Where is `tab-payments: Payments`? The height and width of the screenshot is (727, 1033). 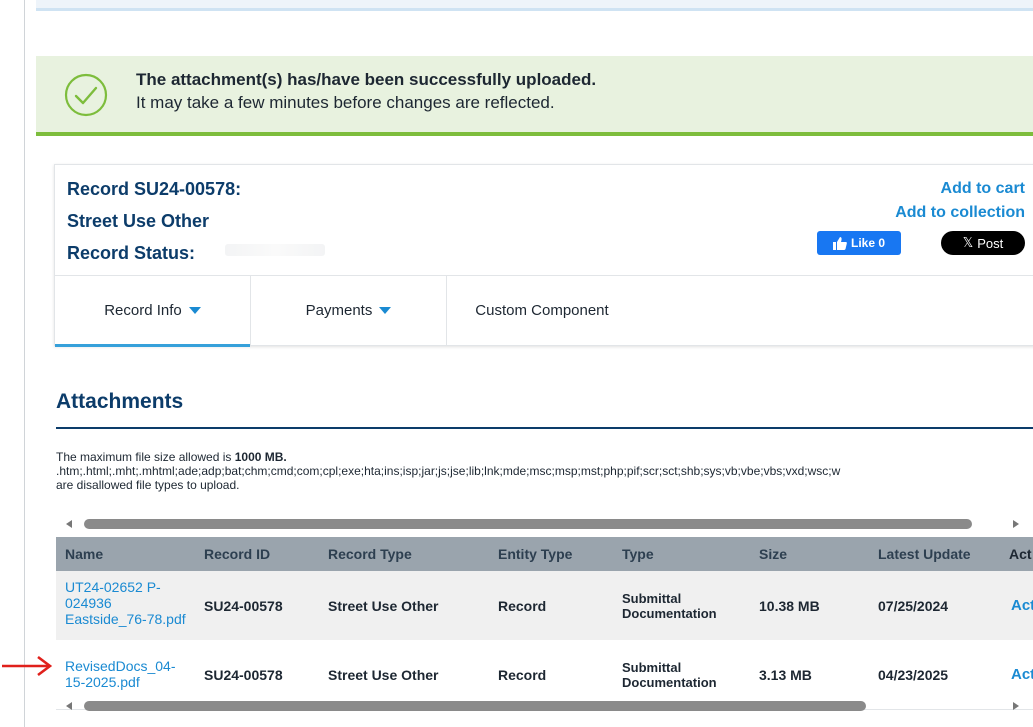 tab-payments: Payments is located at coordinates (348, 310).